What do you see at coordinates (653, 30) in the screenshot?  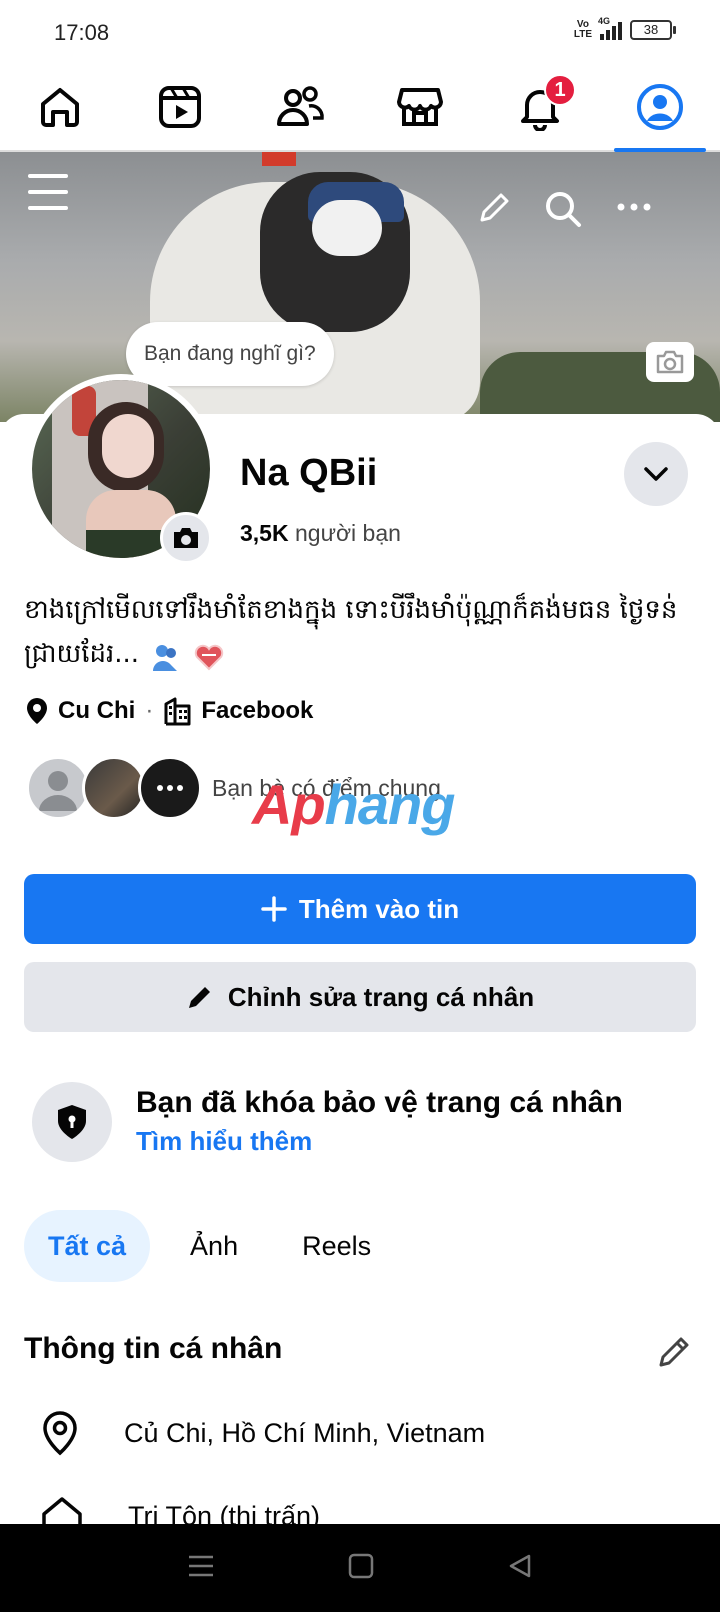 I see `battery-icon: 38` at bounding box center [653, 30].